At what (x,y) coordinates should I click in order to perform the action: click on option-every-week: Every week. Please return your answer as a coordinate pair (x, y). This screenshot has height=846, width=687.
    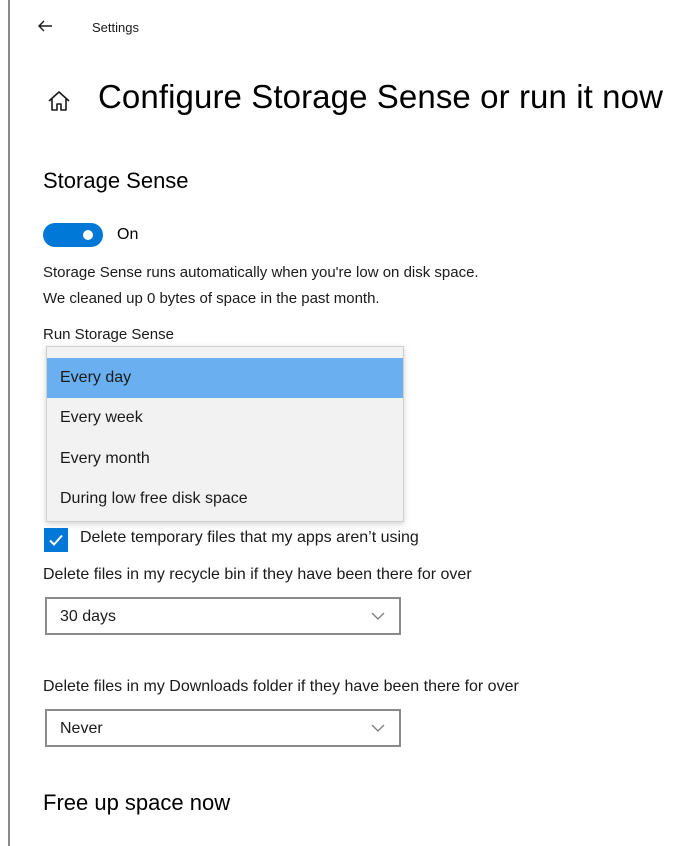
    Looking at the image, I should click on (225, 418).